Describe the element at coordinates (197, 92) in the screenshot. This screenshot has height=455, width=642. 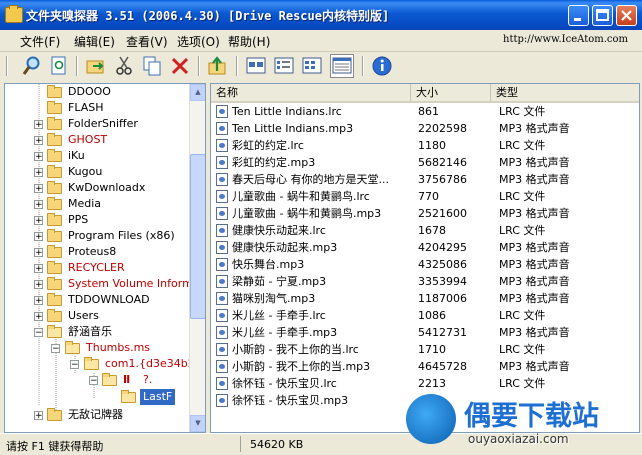
I see `scroll-up-arrow-icon: ▲` at that location.